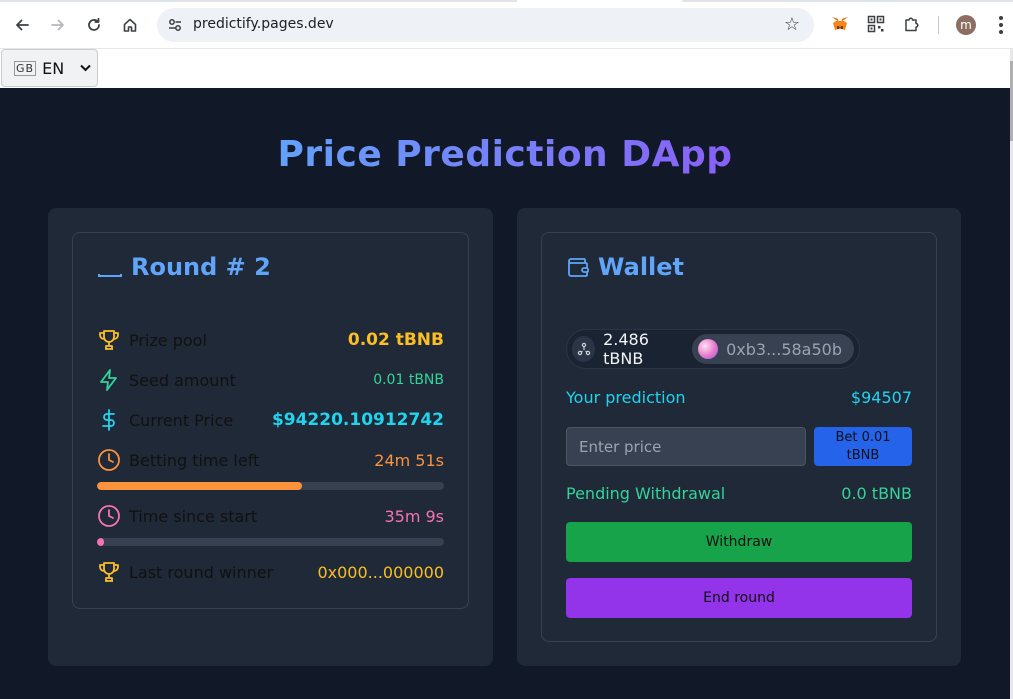 Image resolution: width=1013 pixels, height=699 pixels. I want to click on bet-button-line1: Bet 0.01, so click(863, 437).